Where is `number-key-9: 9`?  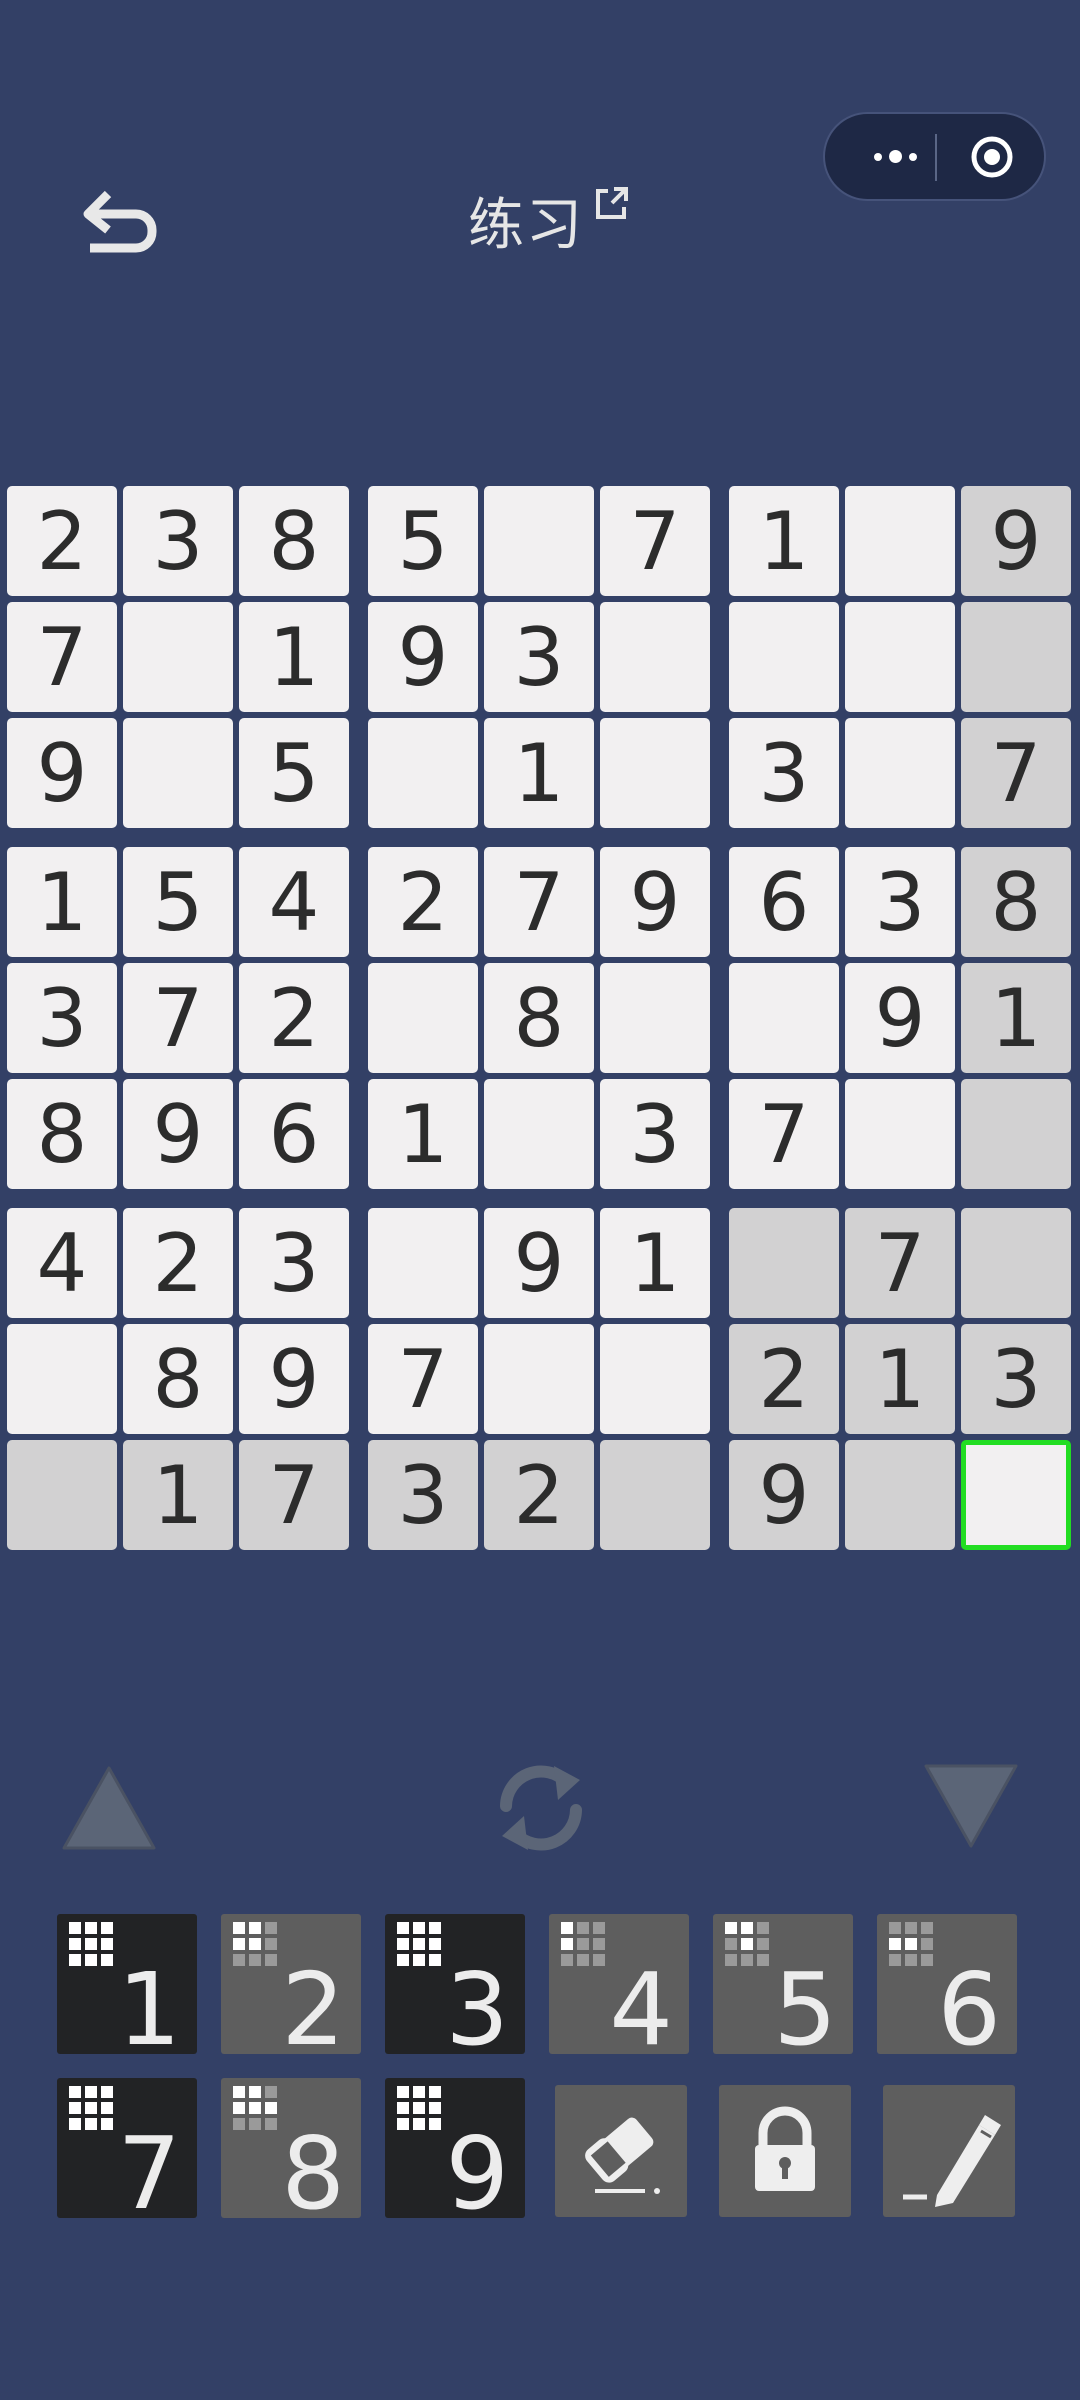
number-key-9: 9 is located at coordinates (455, 2151).